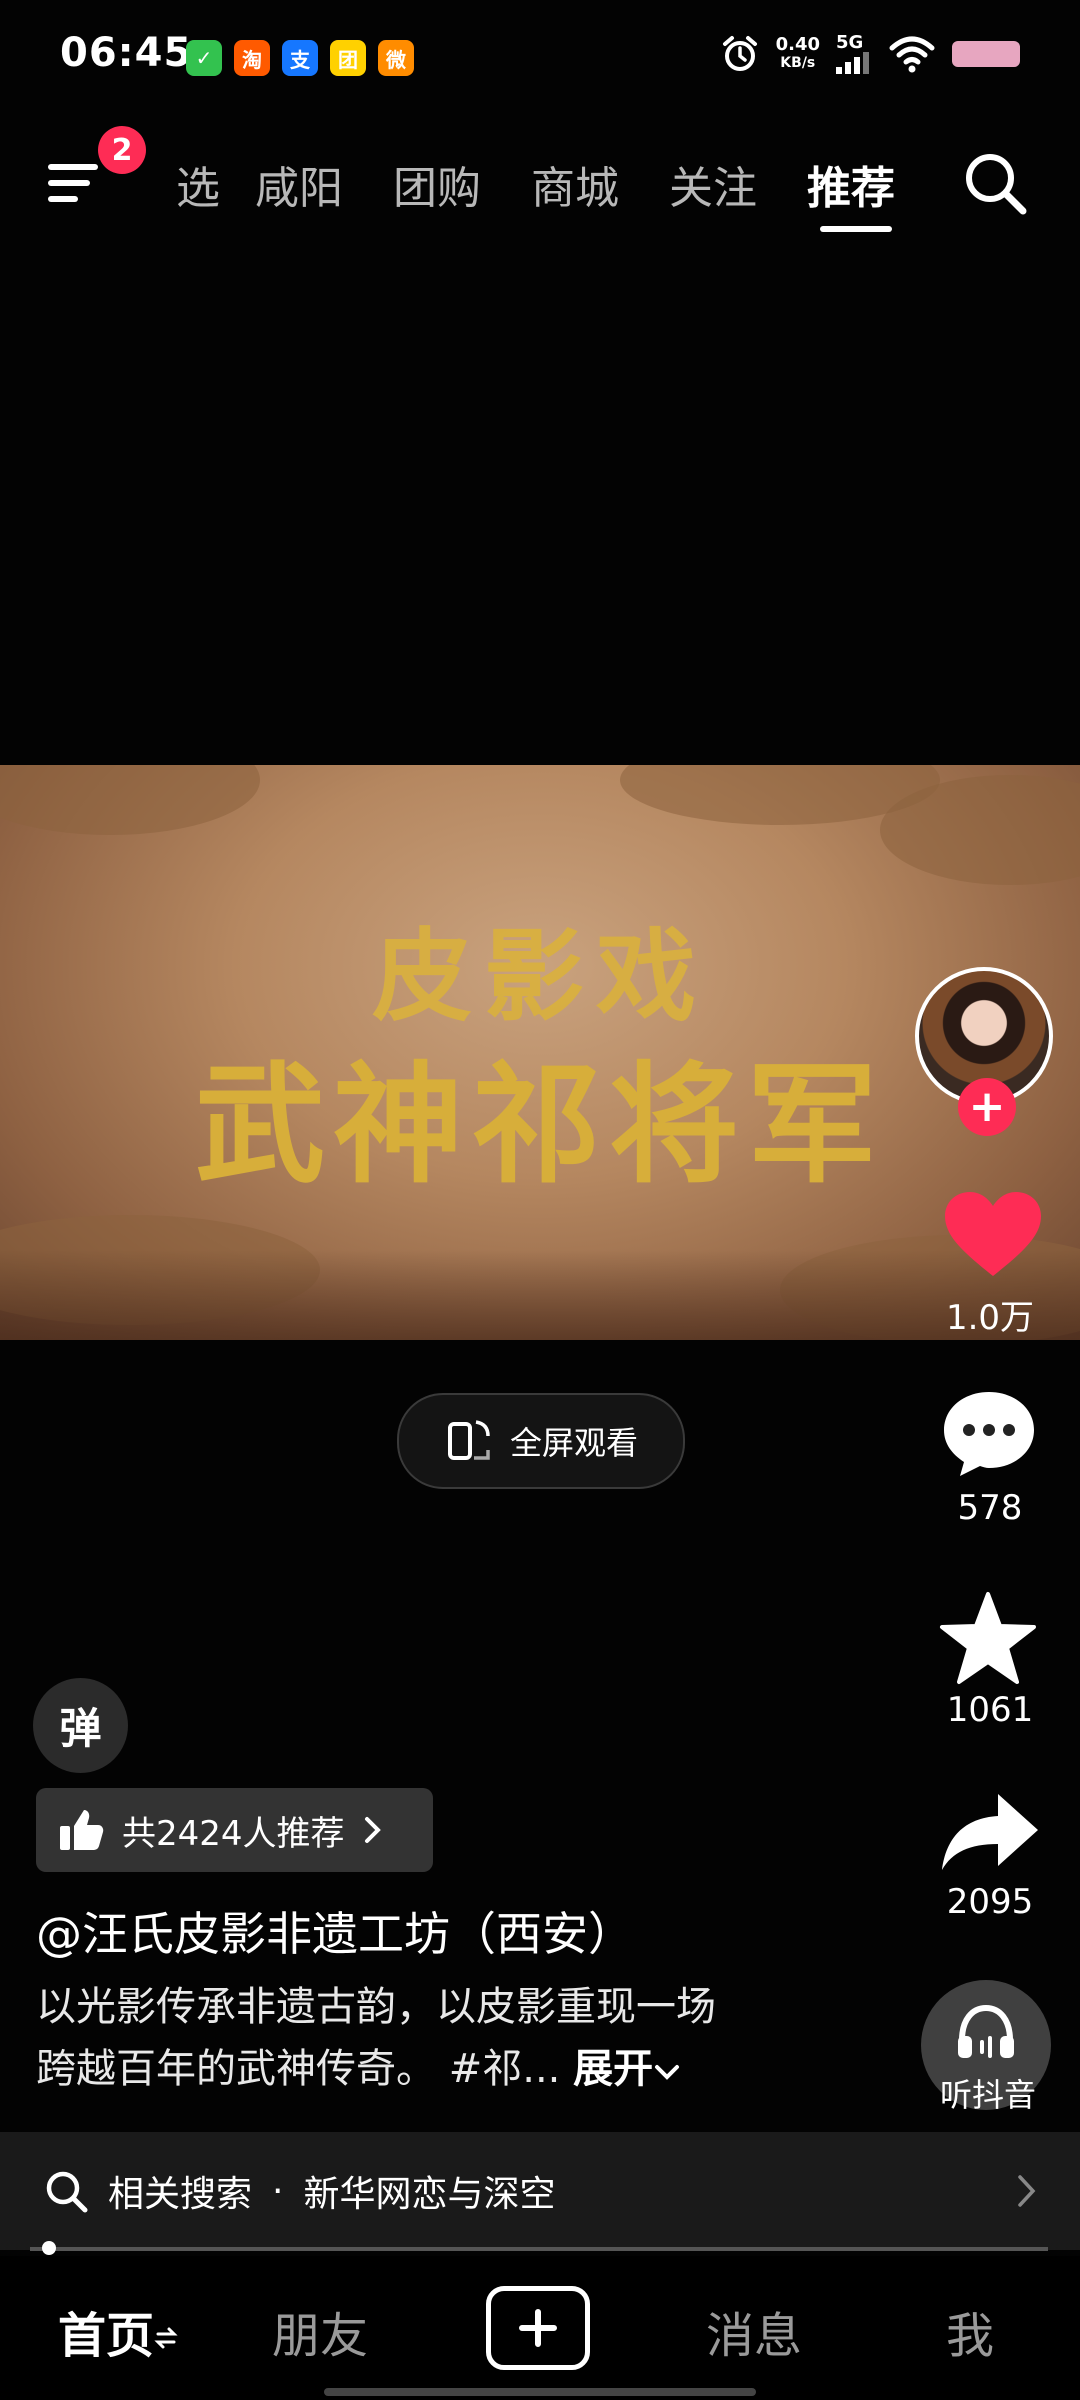 This screenshot has width=1080, height=2400. Describe the element at coordinates (320, 2331) in the screenshot. I see `nav-friends: 朋友` at that location.